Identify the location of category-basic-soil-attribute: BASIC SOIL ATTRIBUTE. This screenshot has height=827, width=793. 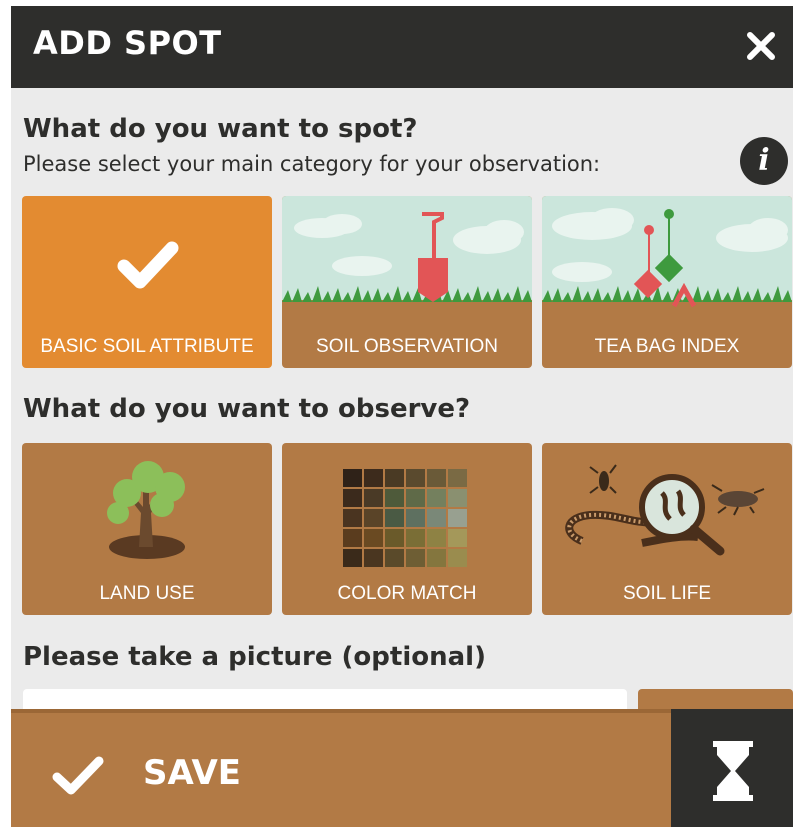
(147, 282).